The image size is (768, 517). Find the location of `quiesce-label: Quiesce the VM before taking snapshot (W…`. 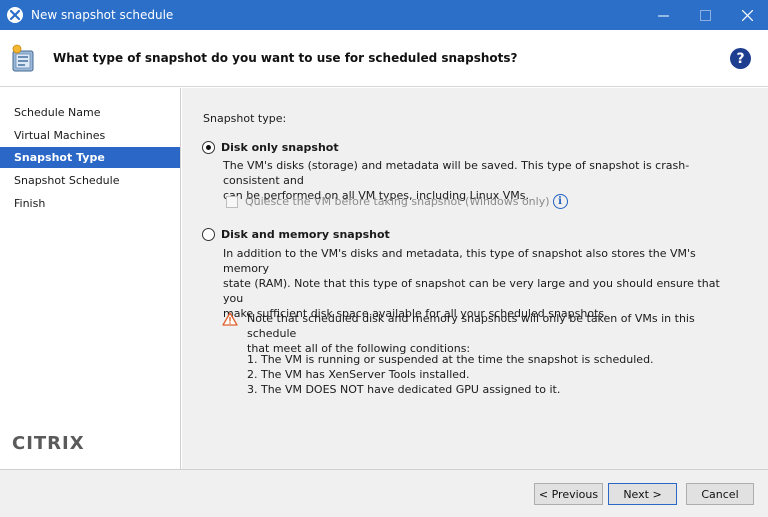

quiesce-label: Quiesce the VM before taking snapshot (W… is located at coordinates (397, 201).